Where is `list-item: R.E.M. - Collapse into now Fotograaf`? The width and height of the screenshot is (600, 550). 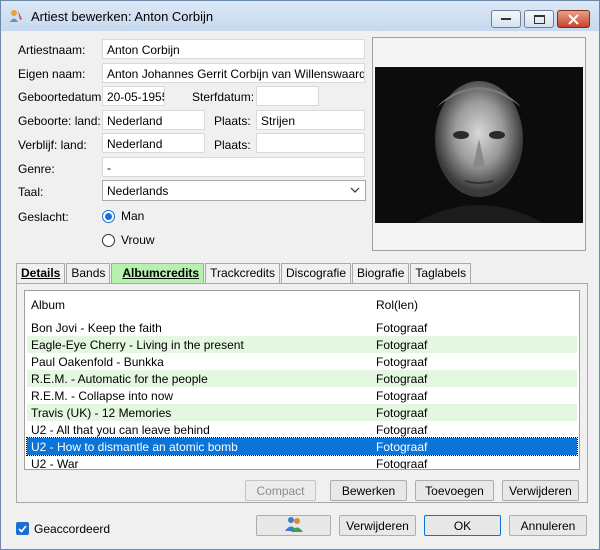 list-item: R.E.M. - Collapse into now Fotograaf is located at coordinates (302, 395).